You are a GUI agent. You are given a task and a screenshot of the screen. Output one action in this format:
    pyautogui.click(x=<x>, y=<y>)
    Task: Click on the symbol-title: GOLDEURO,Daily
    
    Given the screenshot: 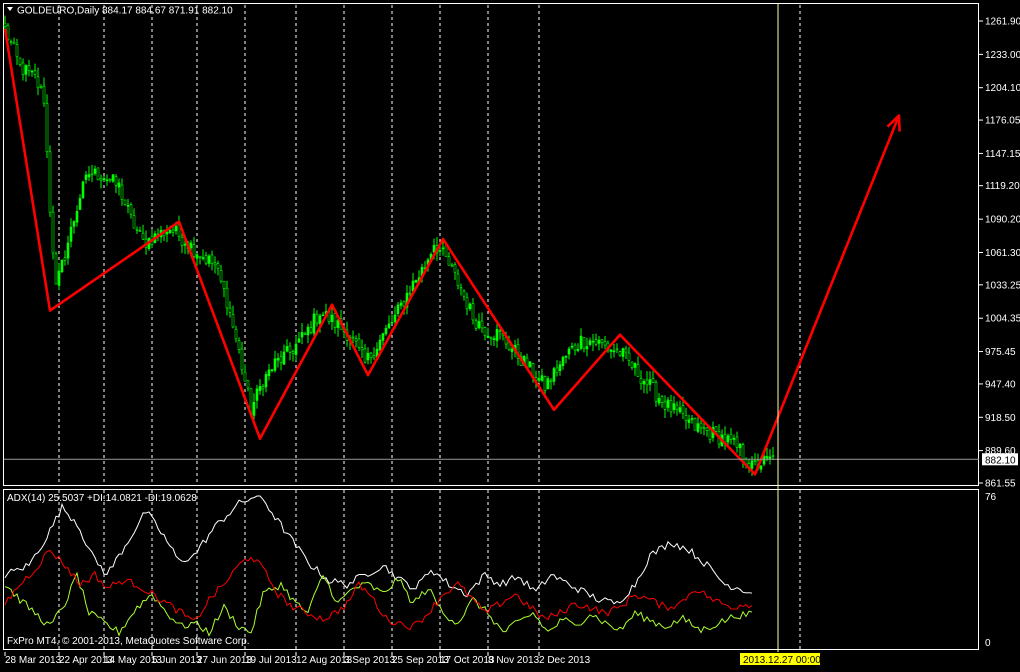 What is the action you would take?
    pyautogui.click(x=58, y=11)
    